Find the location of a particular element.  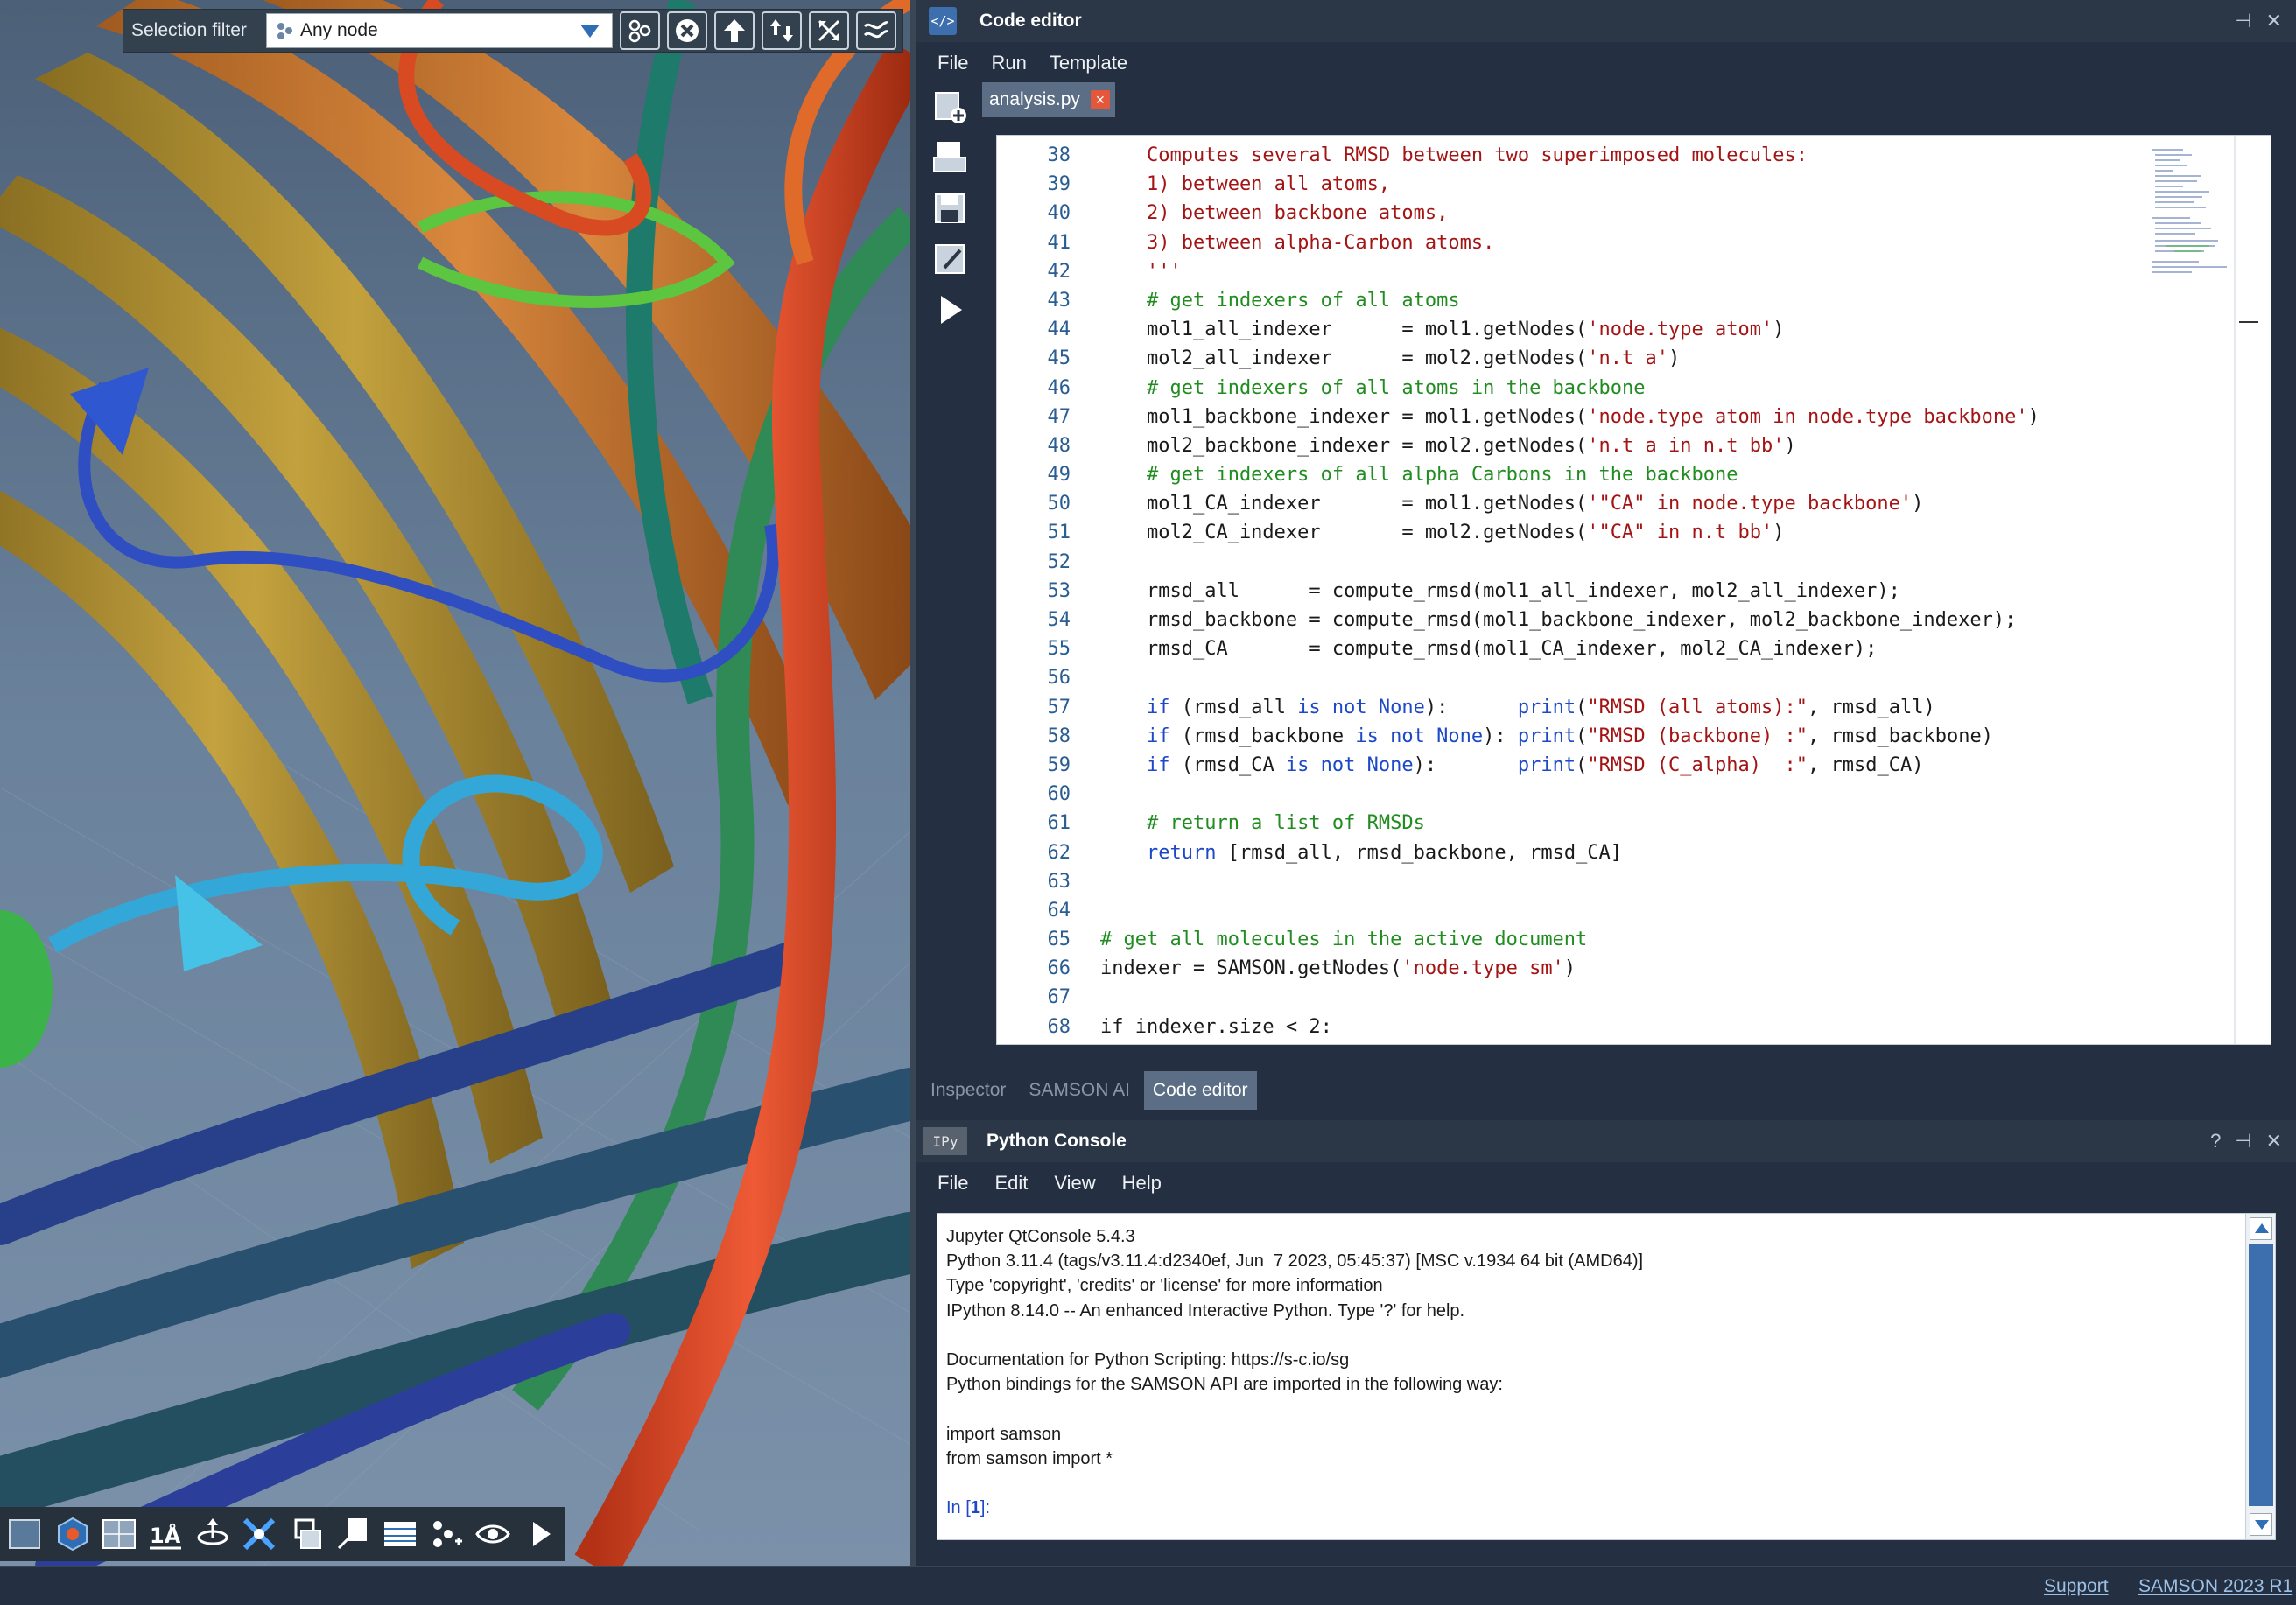

save-button is located at coordinates (950, 209).